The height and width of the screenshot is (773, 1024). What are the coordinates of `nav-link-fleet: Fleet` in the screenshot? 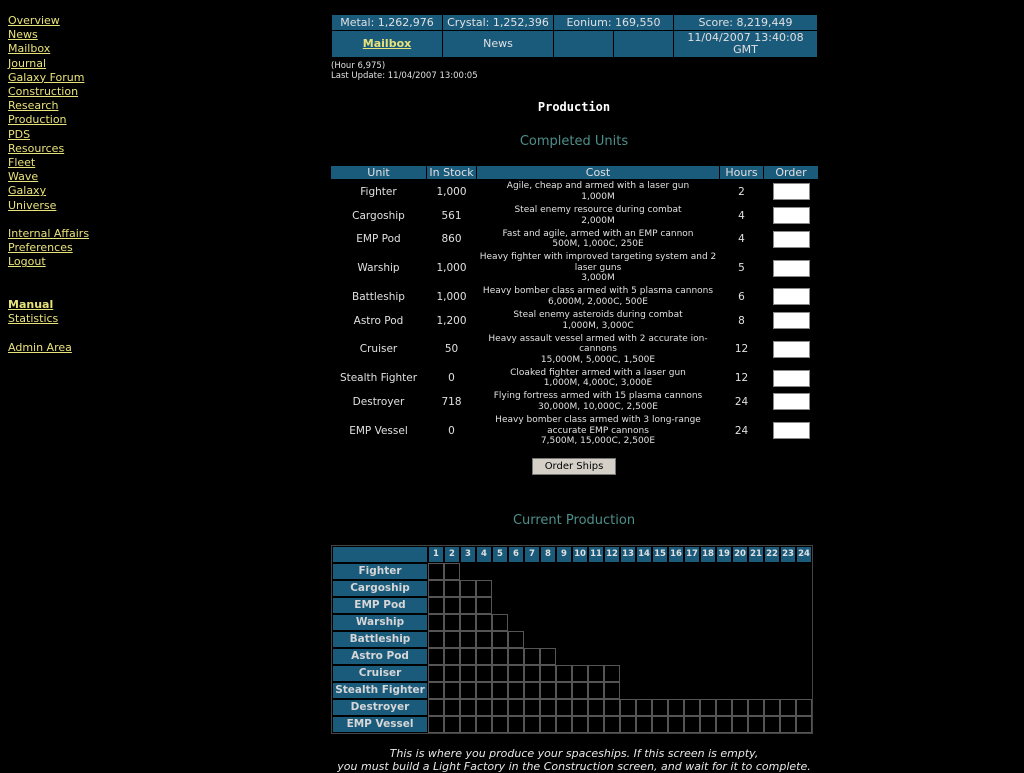 It's located at (63, 163).